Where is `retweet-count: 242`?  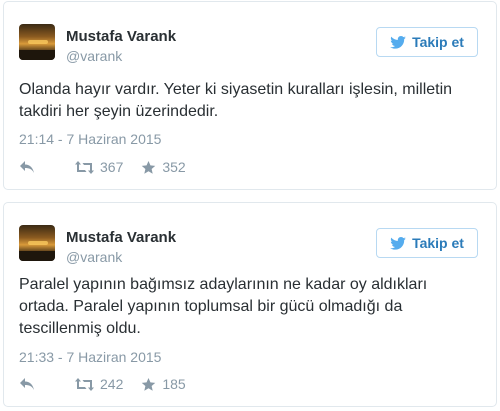 retweet-count: 242 is located at coordinates (112, 384).